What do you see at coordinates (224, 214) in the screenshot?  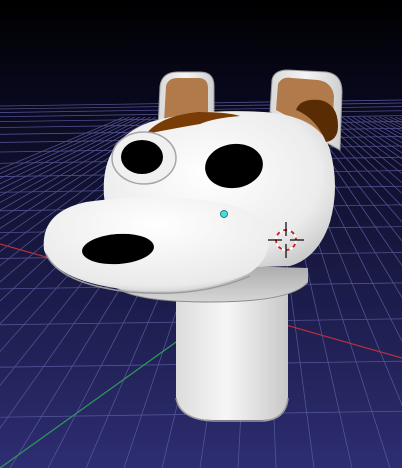 I see `object-origin` at bounding box center [224, 214].